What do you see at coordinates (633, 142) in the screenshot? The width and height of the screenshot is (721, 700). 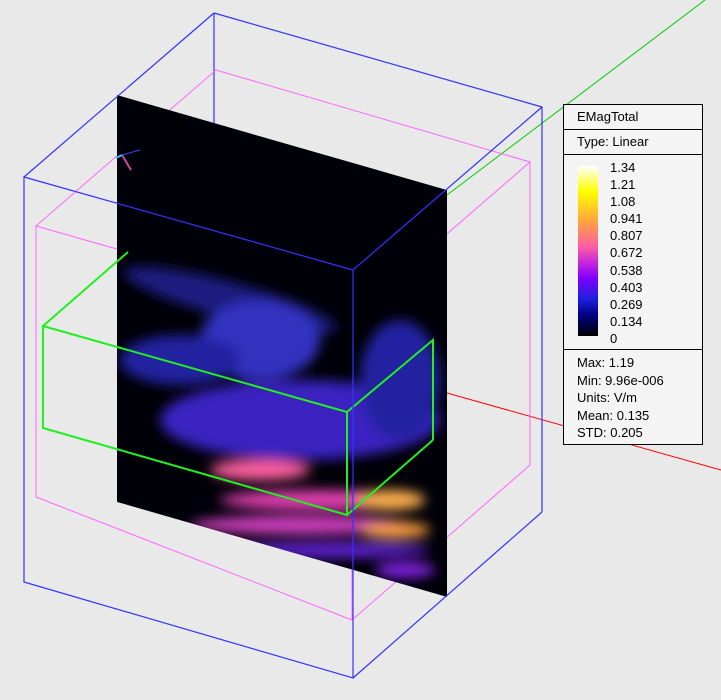 I see `legend-type: Type: Linear` at bounding box center [633, 142].